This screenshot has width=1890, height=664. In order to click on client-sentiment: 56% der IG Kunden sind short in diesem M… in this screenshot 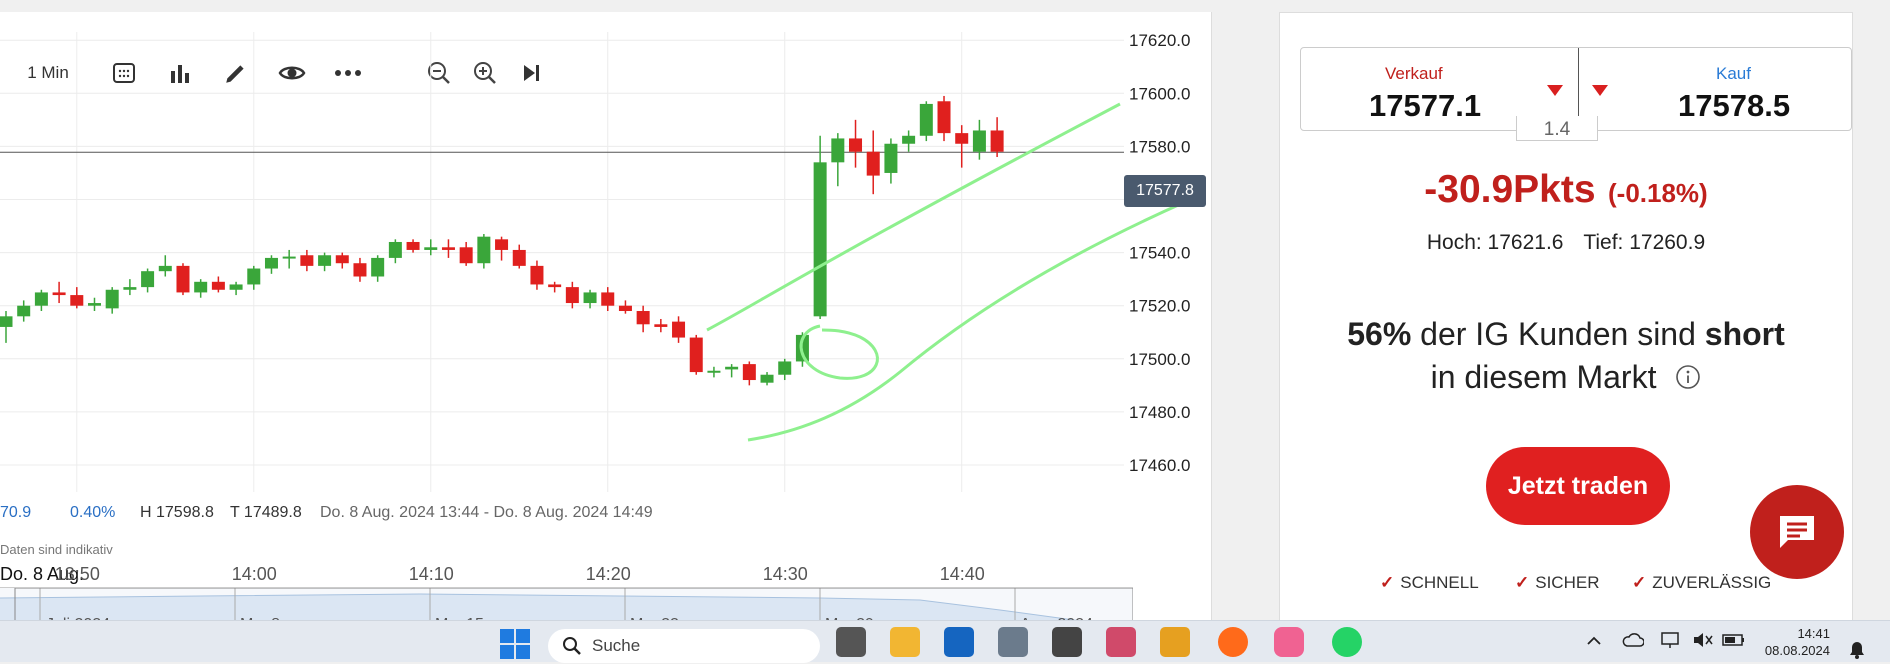, I will do `click(1566, 357)`.